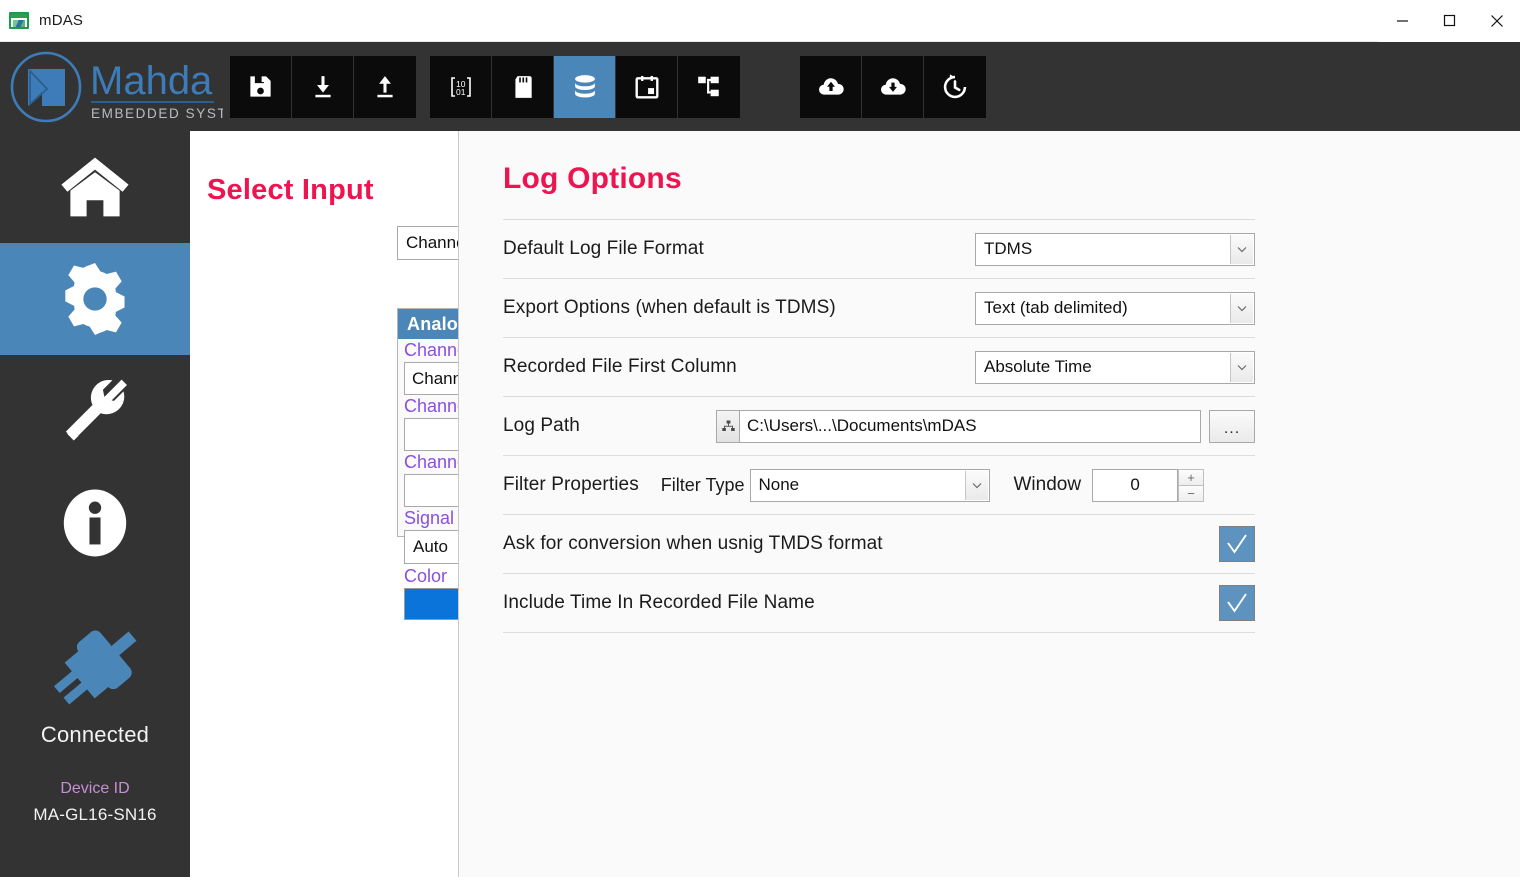 This screenshot has height=877, width=1520. I want to click on cloud-download-button, so click(893, 86).